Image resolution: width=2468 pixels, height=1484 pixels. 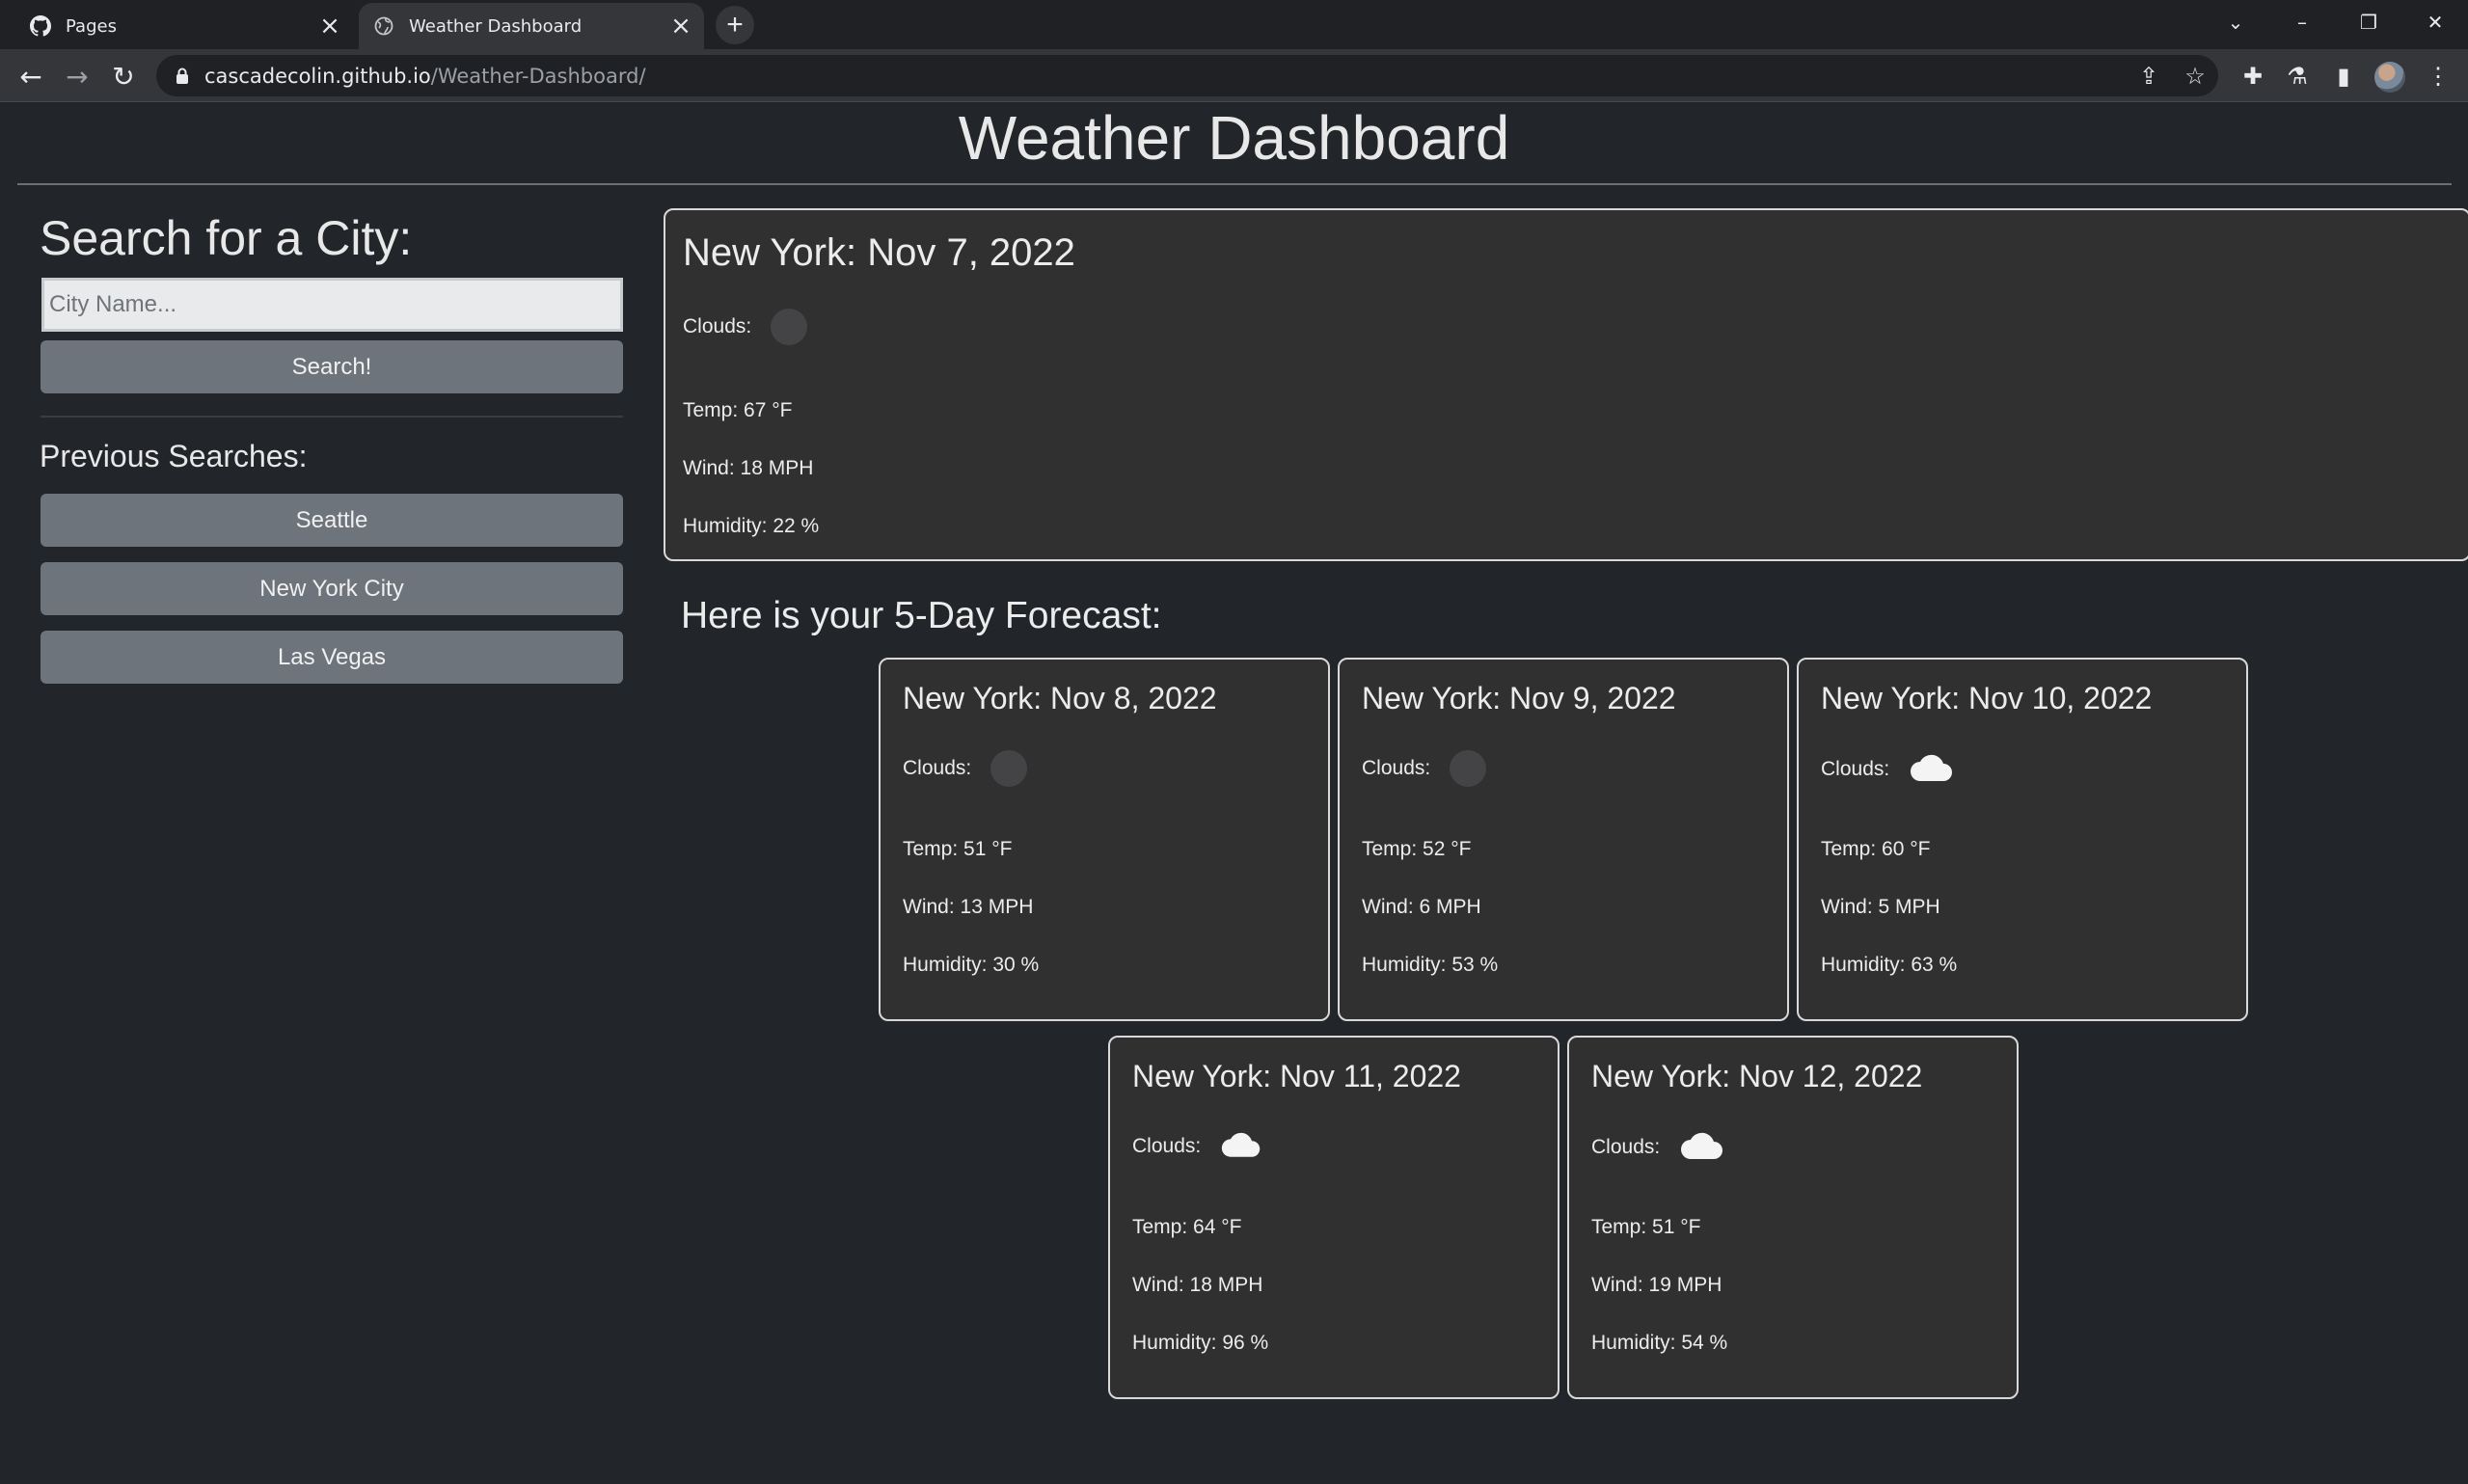 What do you see at coordinates (31, 76) in the screenshot?
I see `back-icon: ←` at bounding box center [31, 76].